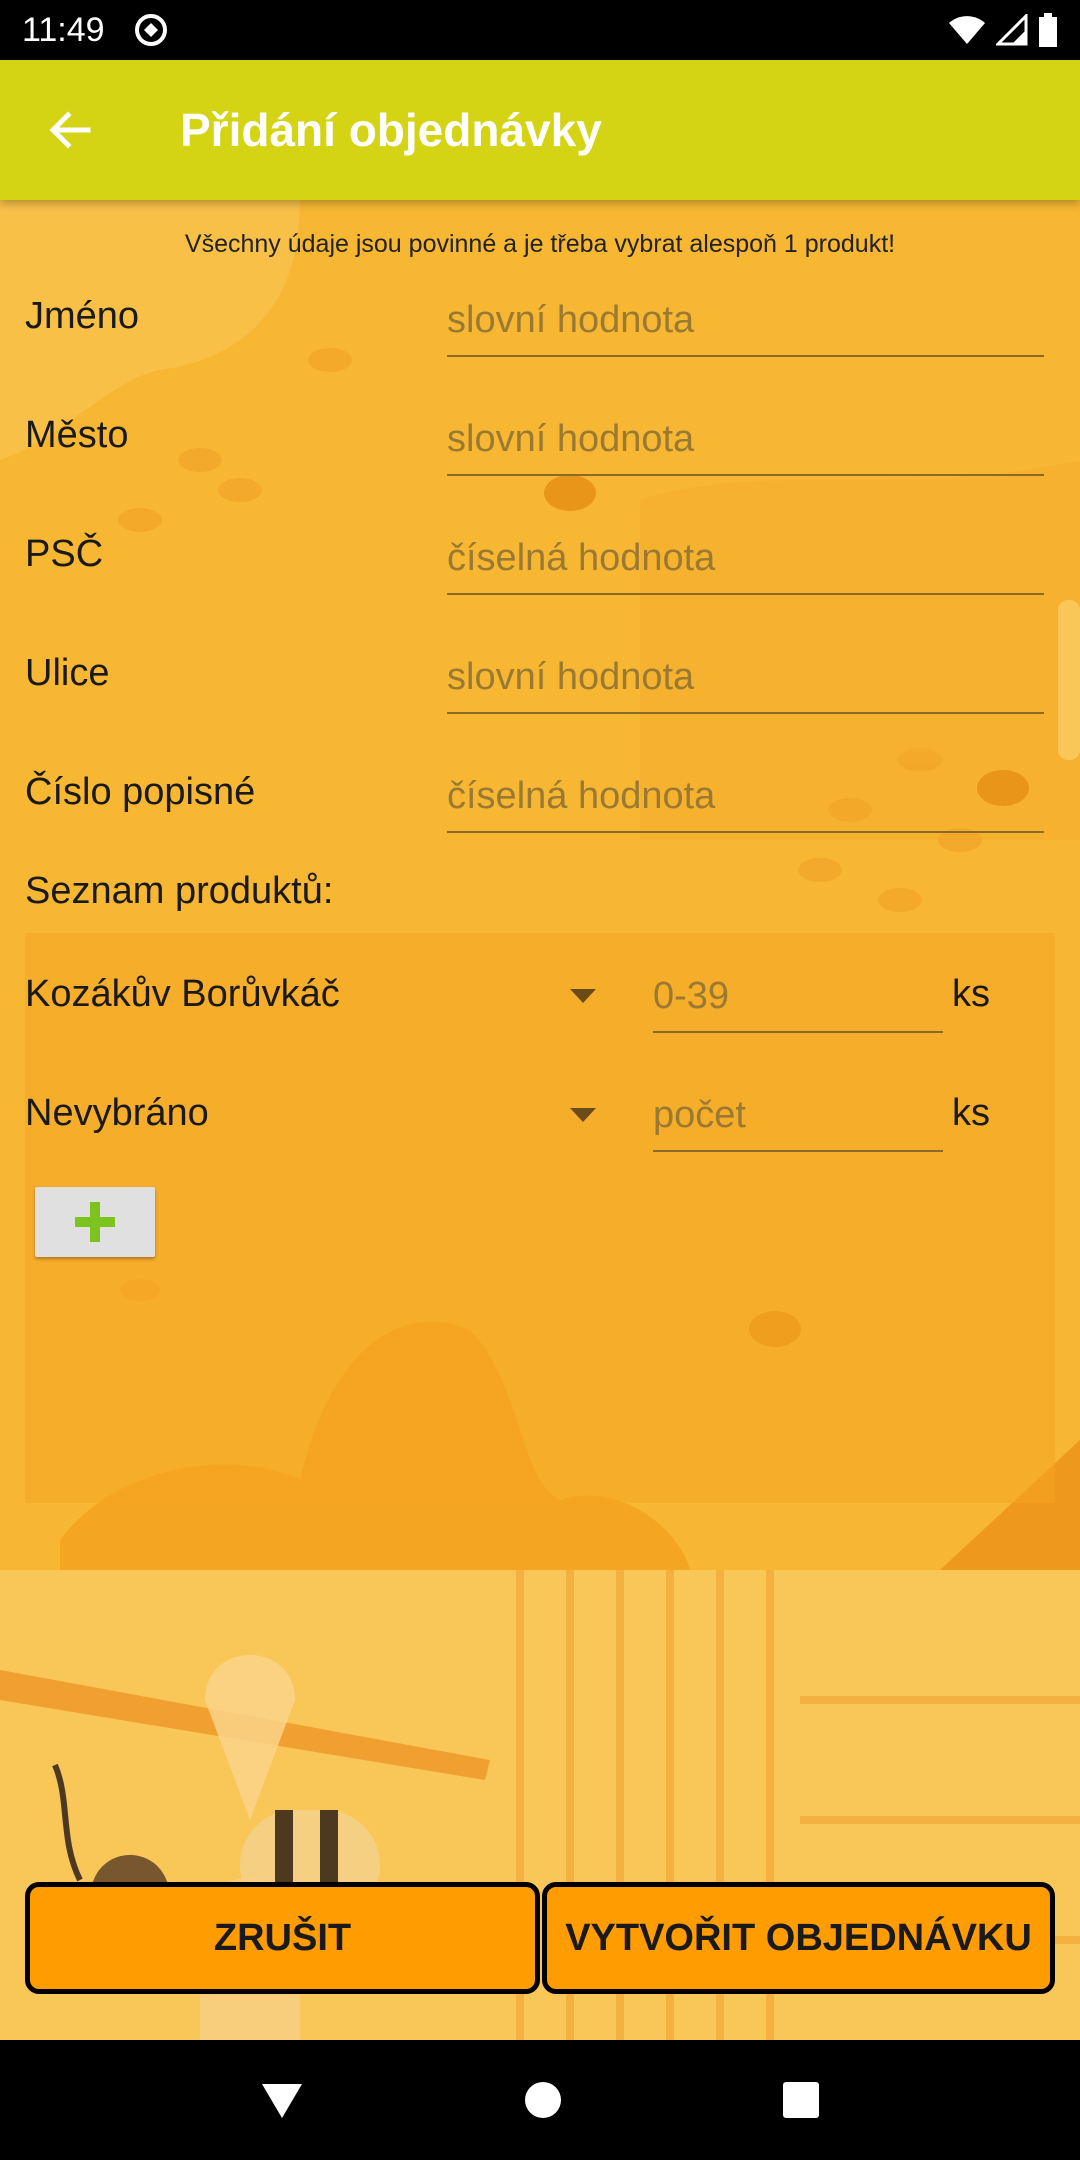 The image size is (1080, 2160). What do you see at coordinates (117, 1113) in the screenshot?
I see `product-select: Nevybráno` at bounding box center [117, 1113].